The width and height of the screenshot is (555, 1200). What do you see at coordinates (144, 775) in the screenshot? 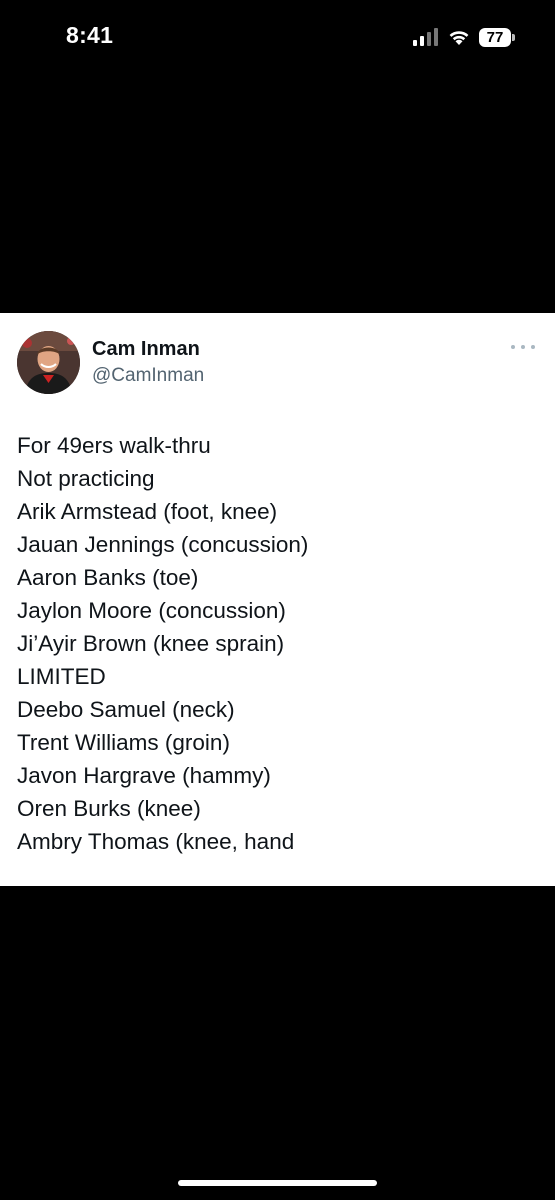
I see `tweet-line: Javon Hargrave (hammy)` at bounding box center [144, 775].